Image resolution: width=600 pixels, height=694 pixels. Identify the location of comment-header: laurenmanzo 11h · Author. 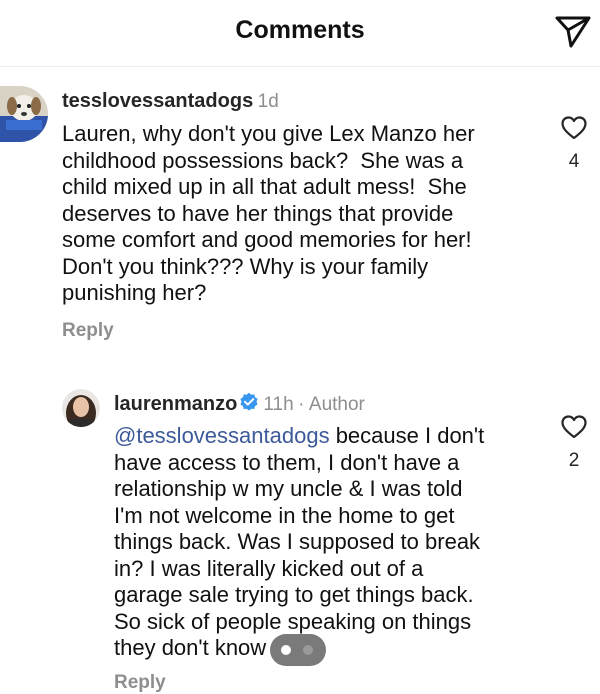
(239, 404).